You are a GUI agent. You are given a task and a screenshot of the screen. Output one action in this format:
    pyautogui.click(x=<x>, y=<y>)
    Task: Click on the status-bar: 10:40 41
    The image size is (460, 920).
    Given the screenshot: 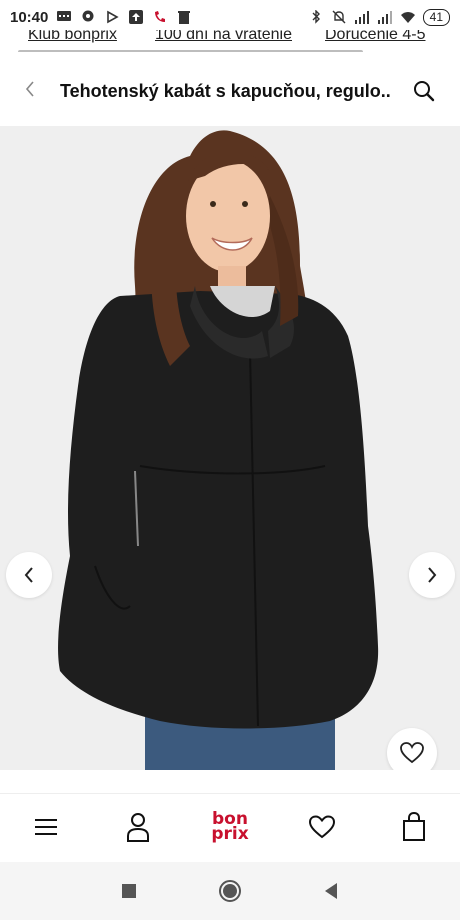 What is the action you would take?
    pyautogui.click(x=230, y=17)
    